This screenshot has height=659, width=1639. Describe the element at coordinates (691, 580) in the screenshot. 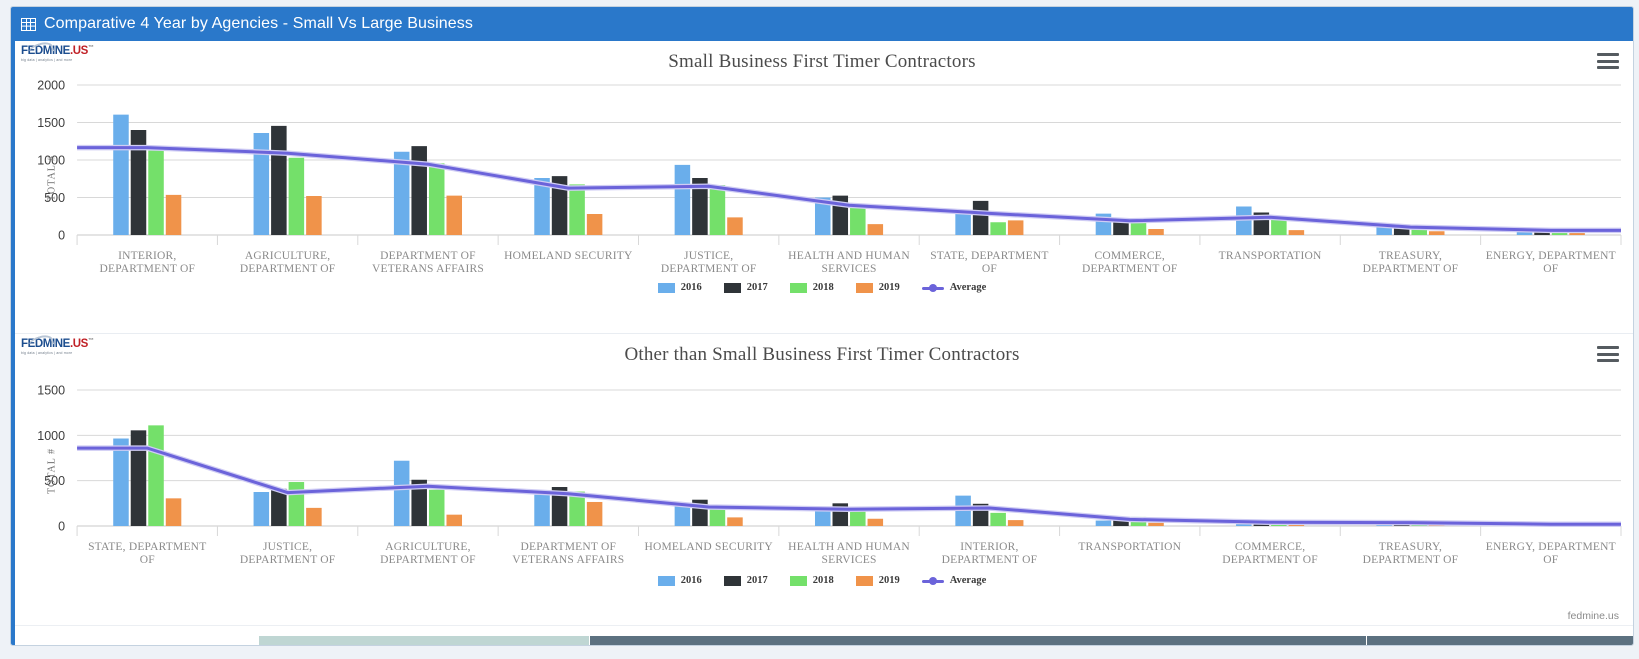

I see `legend-label: 2016` at that location.